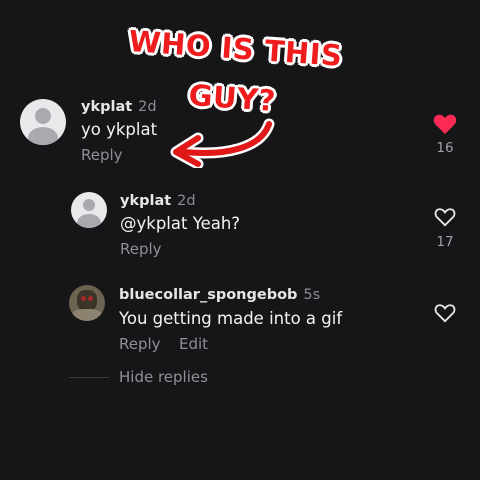 This screenshot has height=480, width=480. Describe the element at coordinates (231, 318) in the screenshot. I see `comment-text: You getting made into a gif` at that location.